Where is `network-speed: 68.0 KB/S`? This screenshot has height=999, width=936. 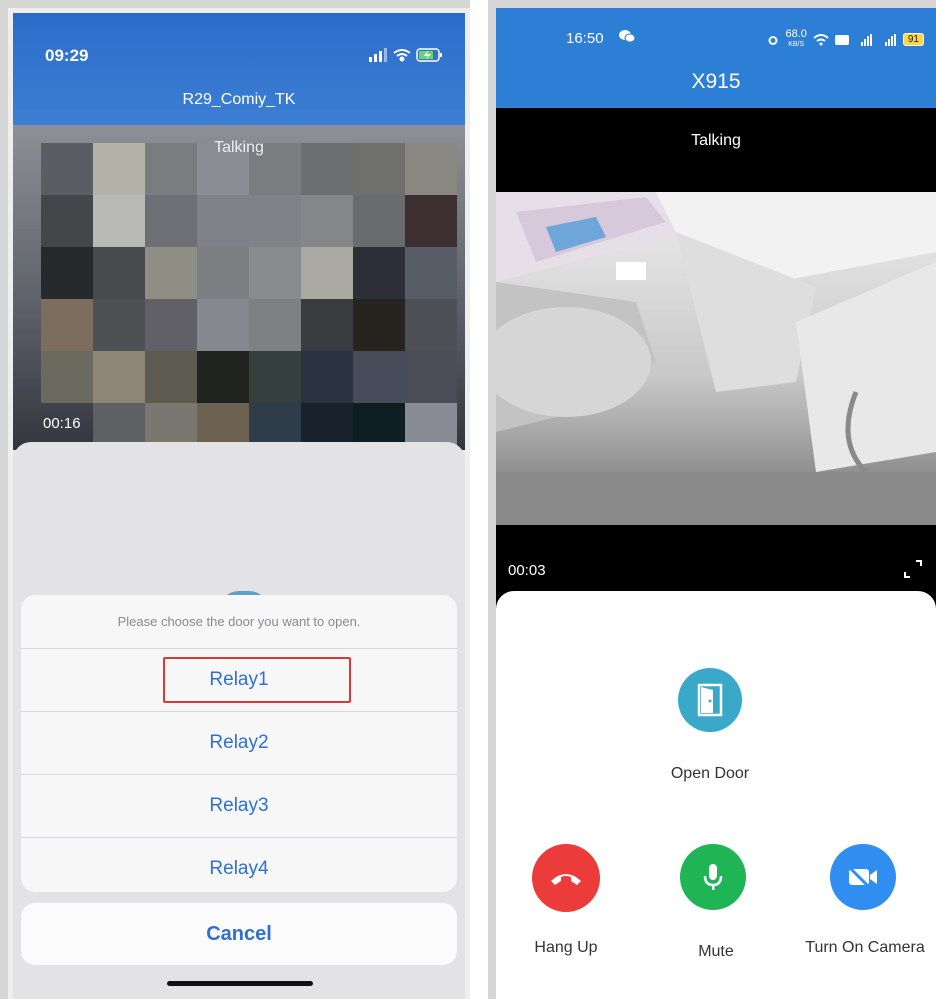 network-speed: 68.0 KB/S is located at coordinates (796, 38).